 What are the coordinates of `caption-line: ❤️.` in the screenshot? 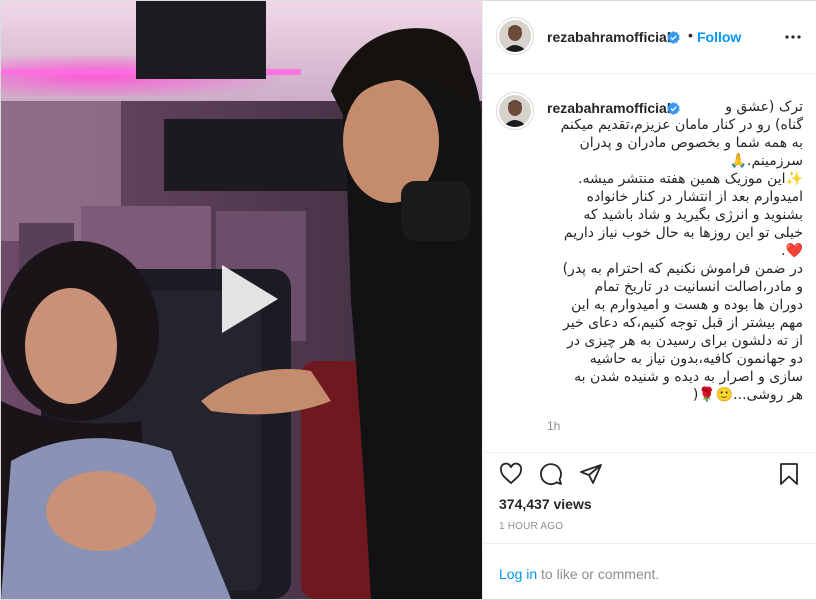 It's located at (792, 251).